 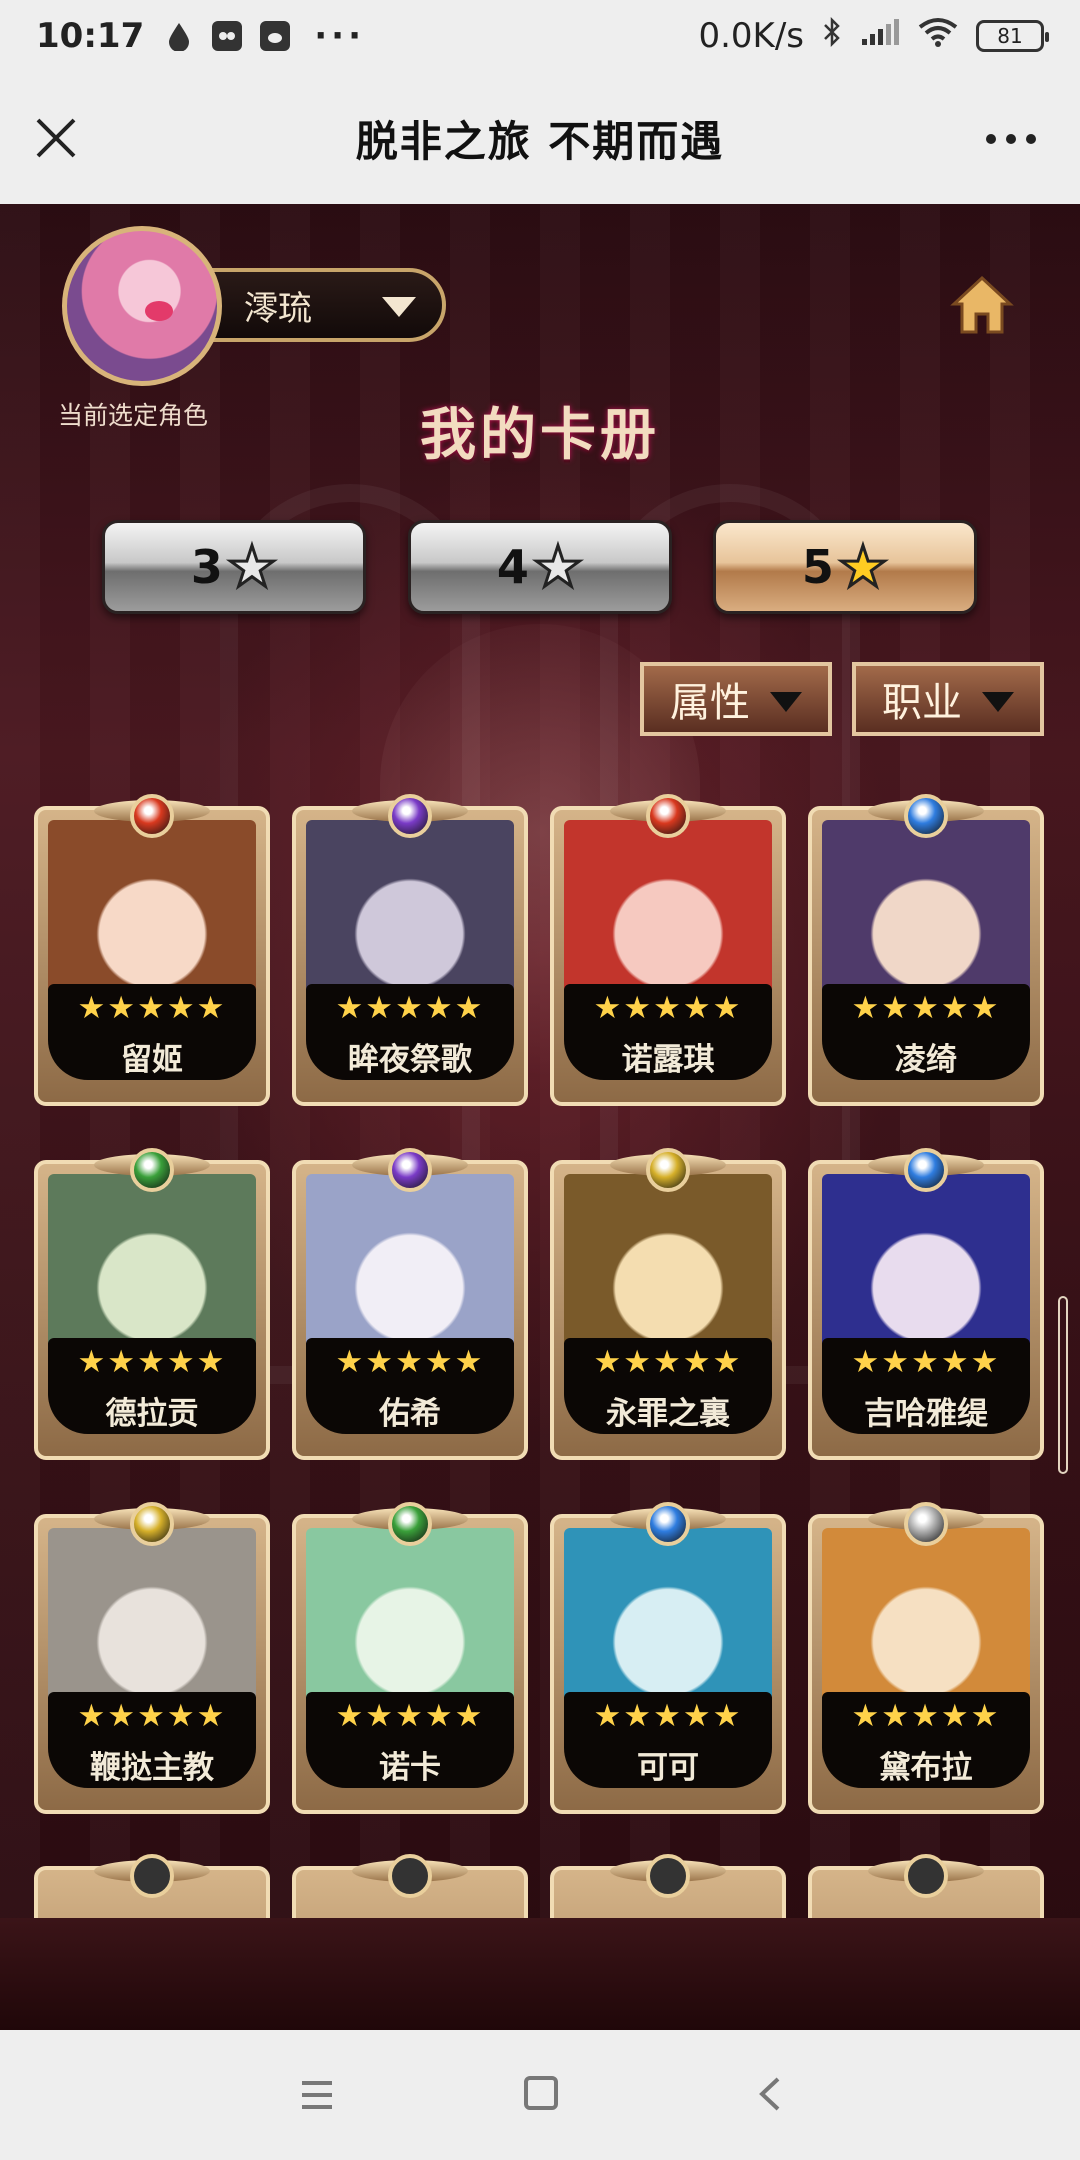 I want to click on tab-4-star: 4 ★, so click(x=540, y=567).